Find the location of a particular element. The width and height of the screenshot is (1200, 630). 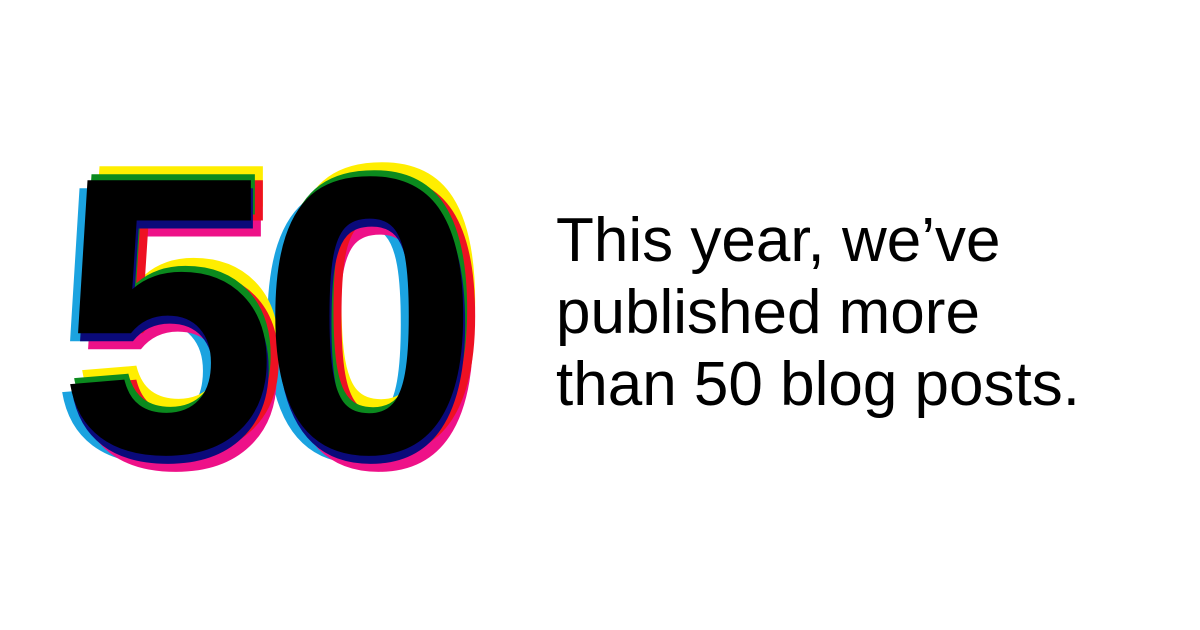

message-line-1: This year, we’ve is located at coordinates (778, 240).